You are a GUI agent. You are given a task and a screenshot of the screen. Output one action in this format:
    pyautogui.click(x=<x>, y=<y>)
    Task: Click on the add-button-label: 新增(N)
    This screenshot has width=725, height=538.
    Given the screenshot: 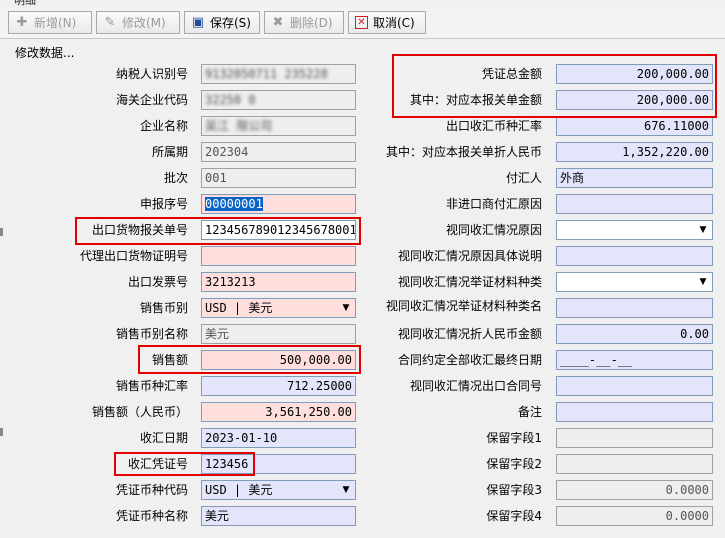 What is the action you would take?
    pyautogui.click(x=55, y=23)
    